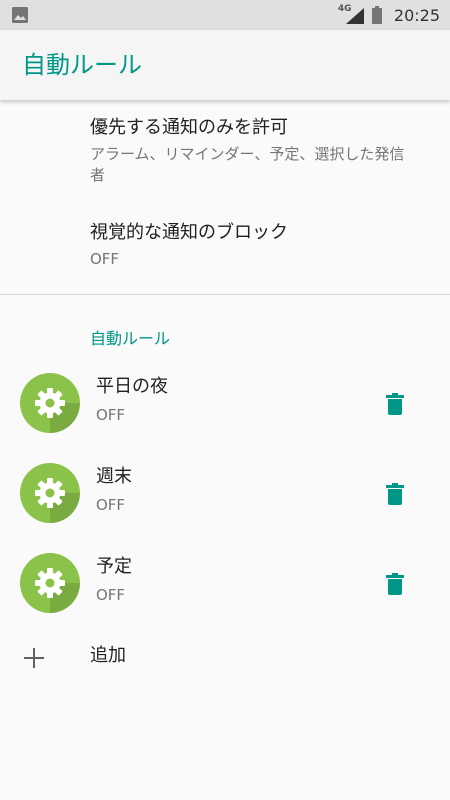 Image resolution: width=450 pixels, height=800 pixels. Describe the element at coordinates (225, 403) in the screenshot. I see `rule-item-weeknight: 平日の夜 OFF` at that location.